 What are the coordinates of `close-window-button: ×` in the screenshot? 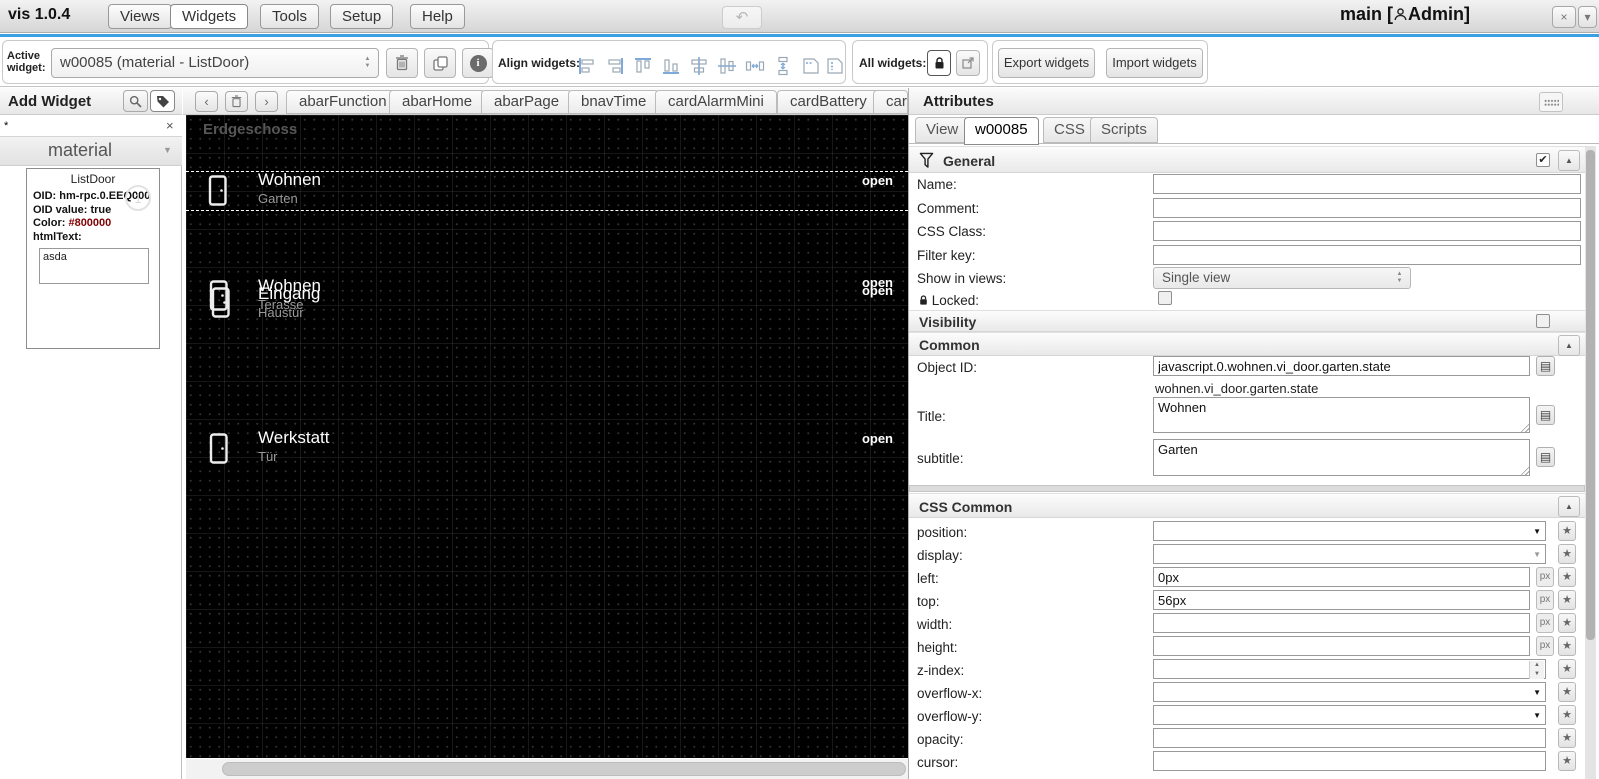 It's located at (1564, 17).